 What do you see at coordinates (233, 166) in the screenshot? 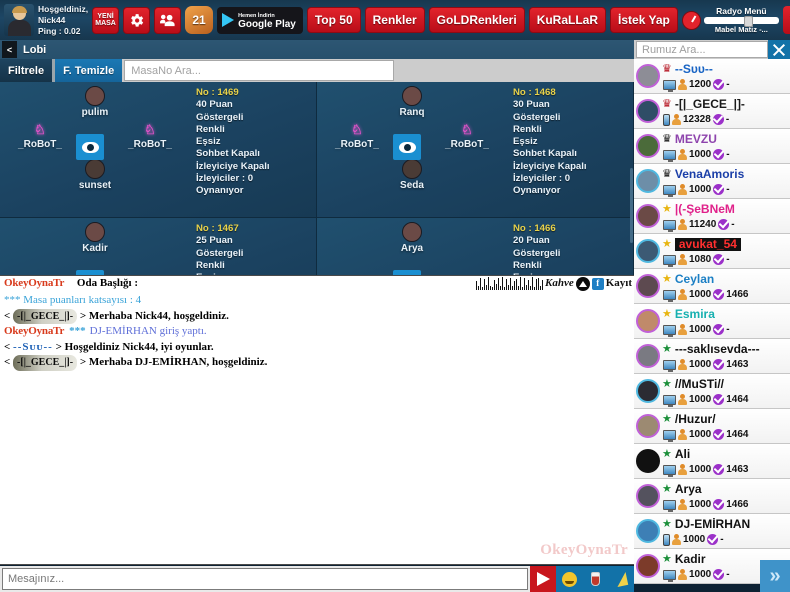
I see `table-info-line: İzleyiciye Kapalı` at bounding box center [233, 166].